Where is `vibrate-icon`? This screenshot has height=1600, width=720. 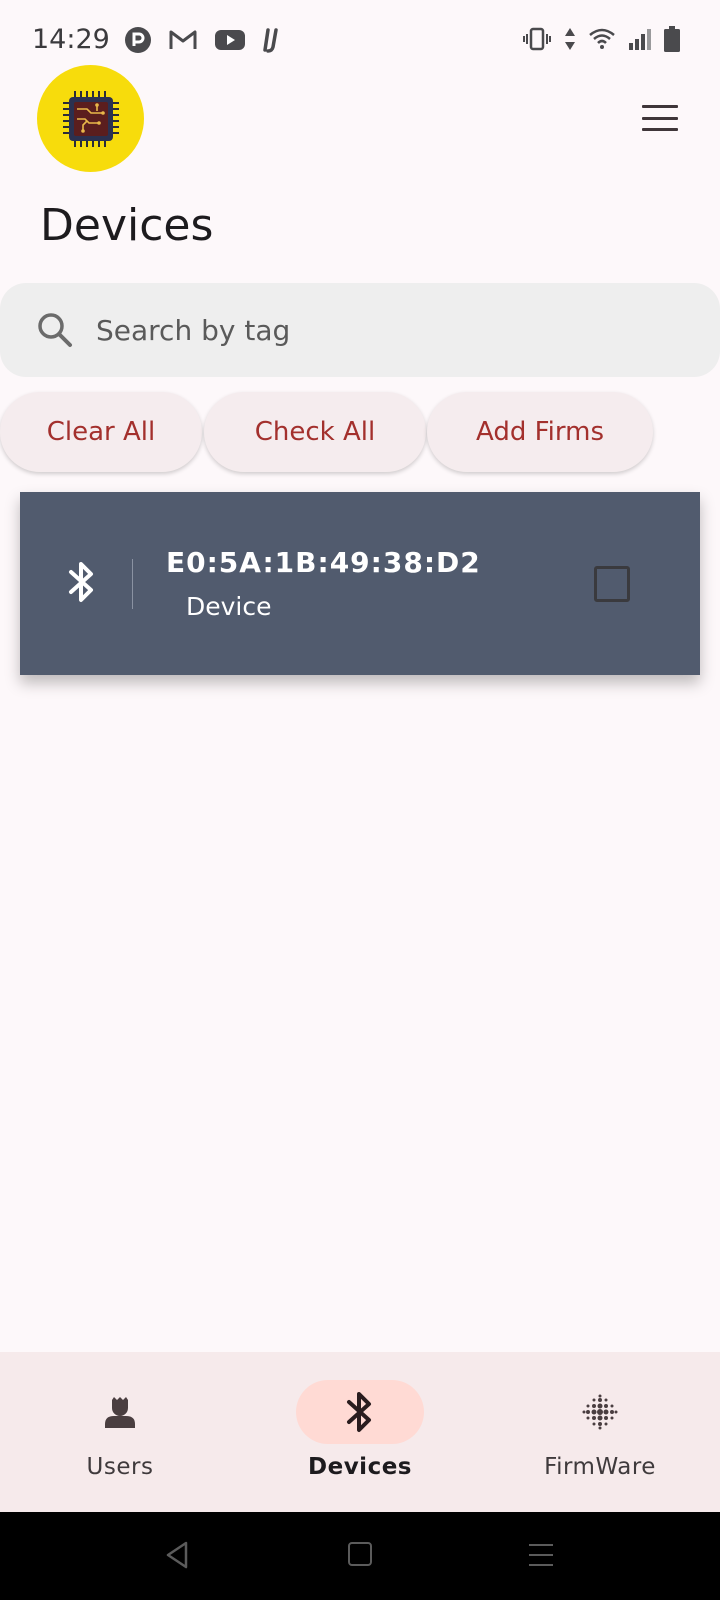 vibrate-icon is located at coordinates (537, 39).